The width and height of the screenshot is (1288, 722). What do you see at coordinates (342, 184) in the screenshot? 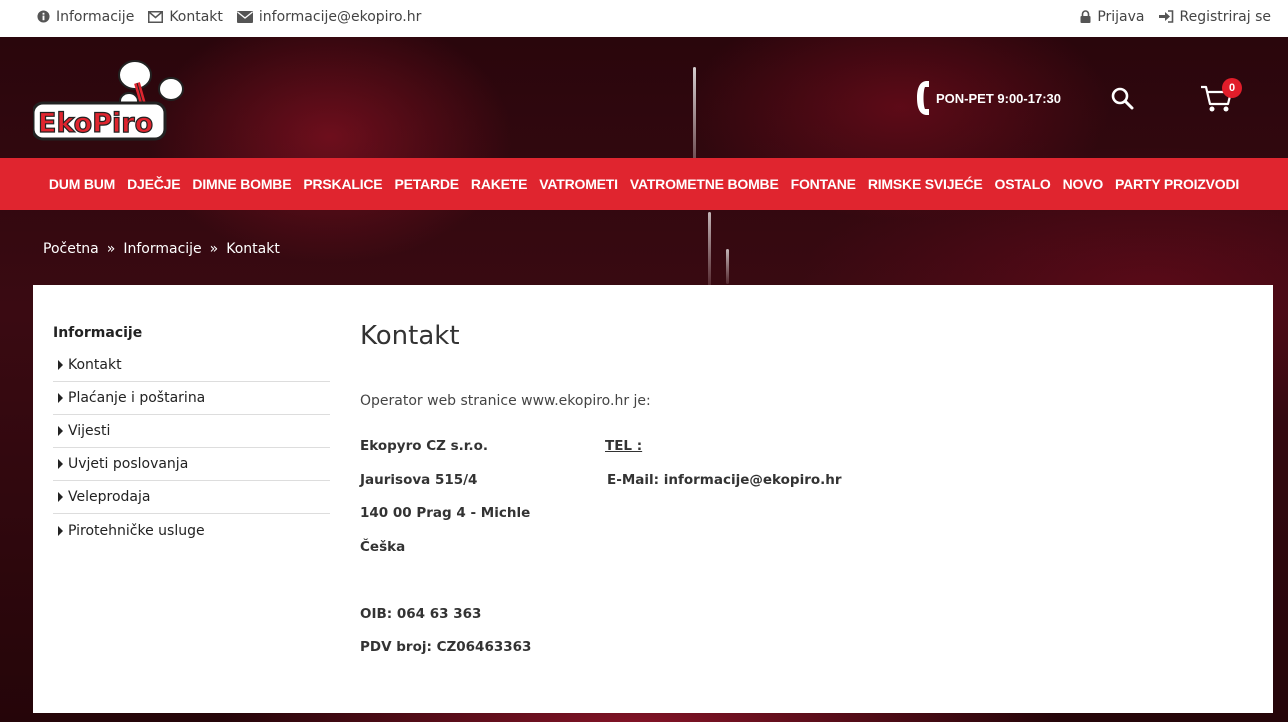
I see `nav-item-prskalice: PRSKALICE` at bounding box center [342, 184].